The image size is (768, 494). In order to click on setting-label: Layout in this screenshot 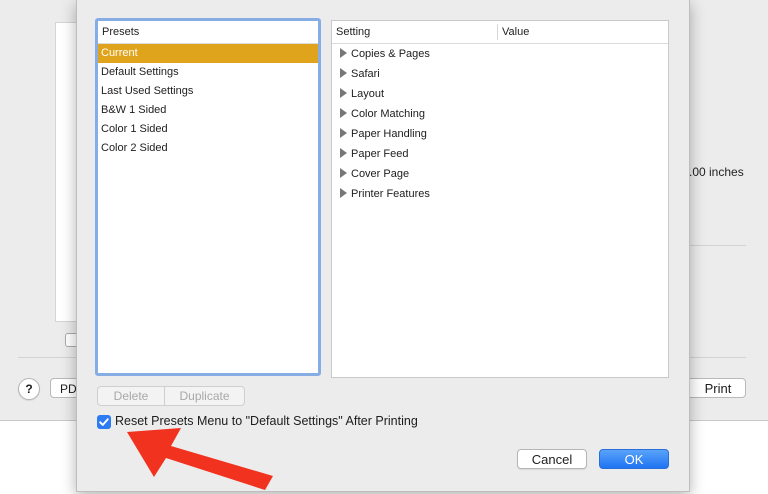, I will do `click(368, 94)`.